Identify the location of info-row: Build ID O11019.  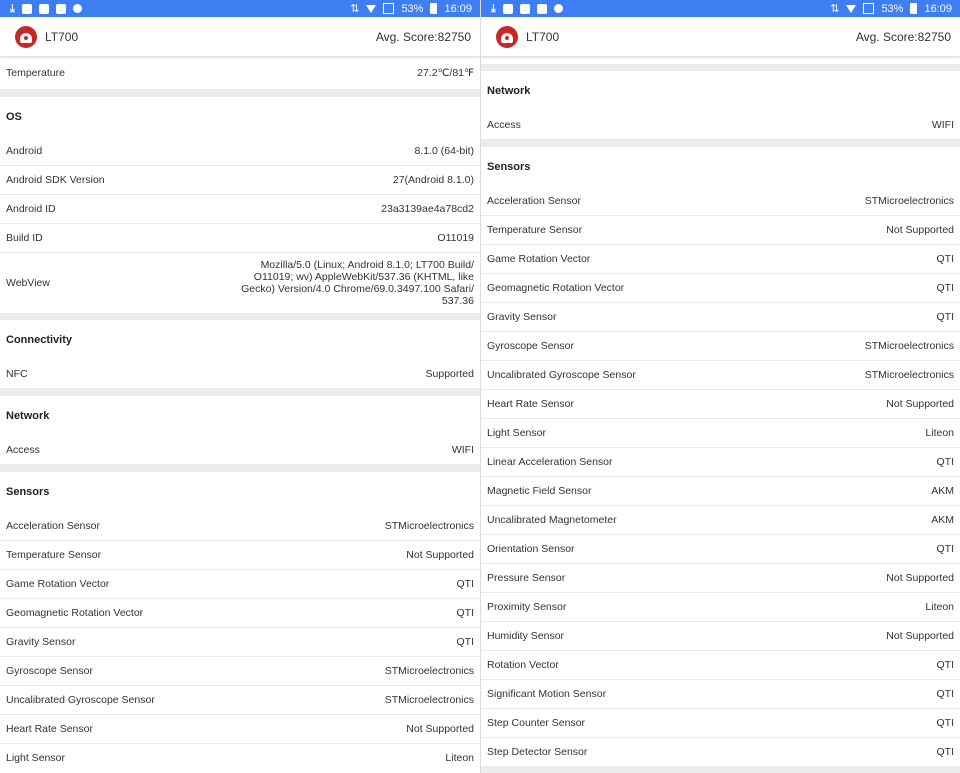
(240, 238).